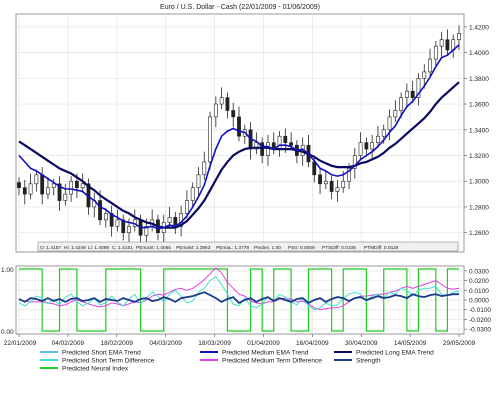  What do you see at coordinates (479, 271) in the screenshot?
I see `y-tick-label: 0.0300` at bounding box center [479, 271].